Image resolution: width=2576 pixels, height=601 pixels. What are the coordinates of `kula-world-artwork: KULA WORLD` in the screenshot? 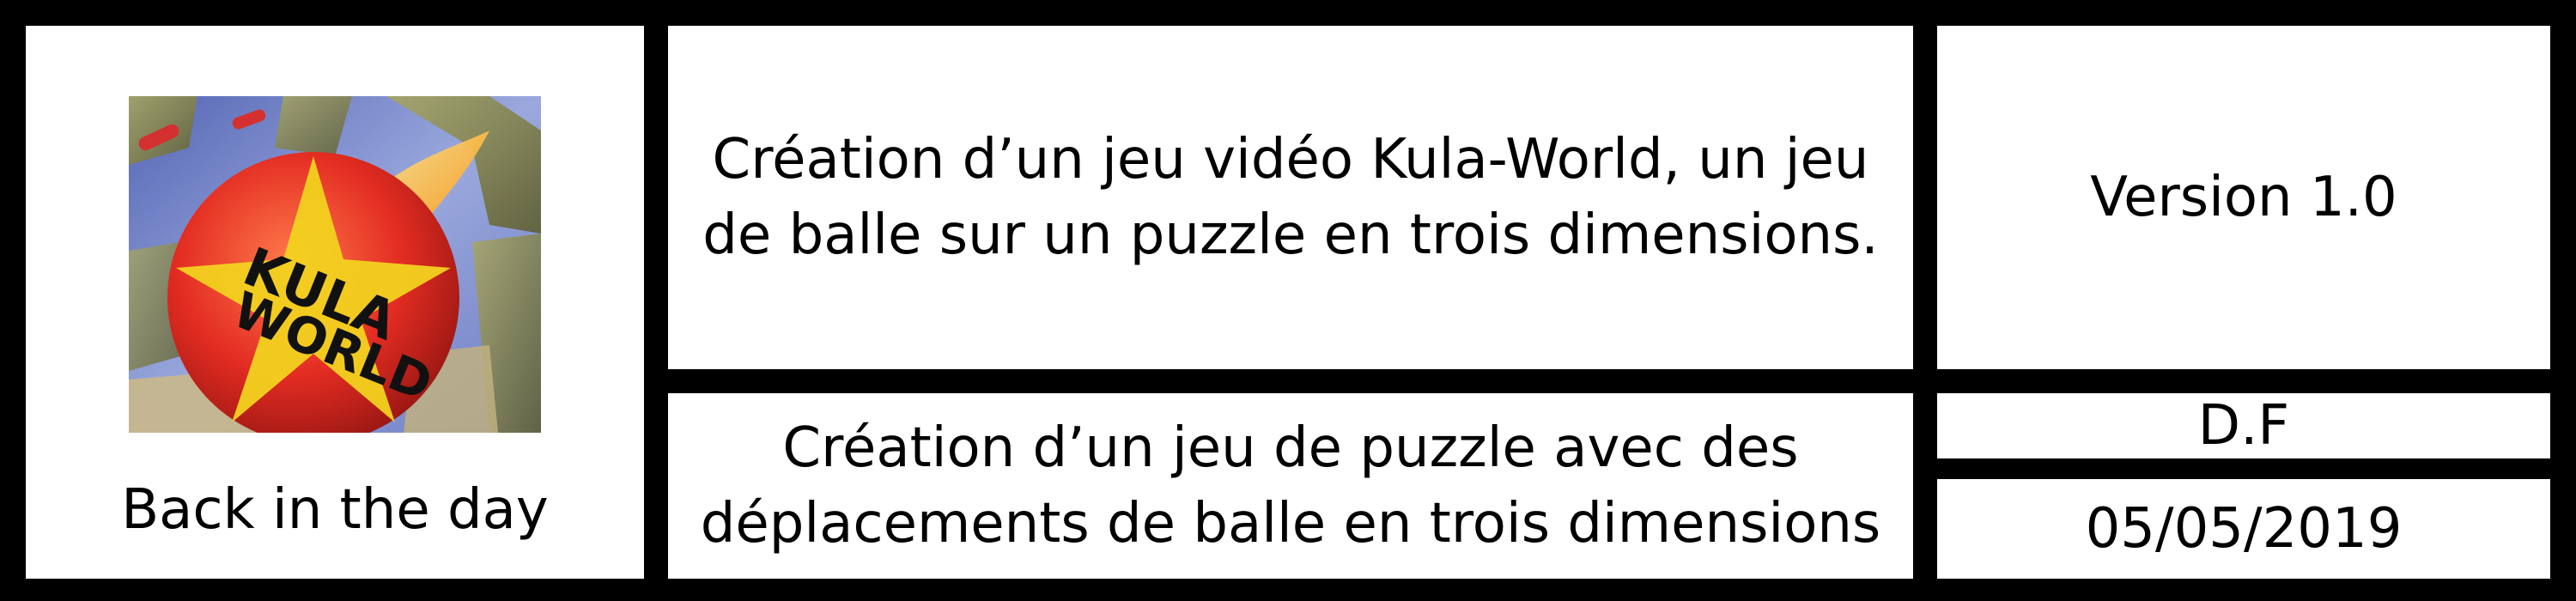 It's located at (335, 264).